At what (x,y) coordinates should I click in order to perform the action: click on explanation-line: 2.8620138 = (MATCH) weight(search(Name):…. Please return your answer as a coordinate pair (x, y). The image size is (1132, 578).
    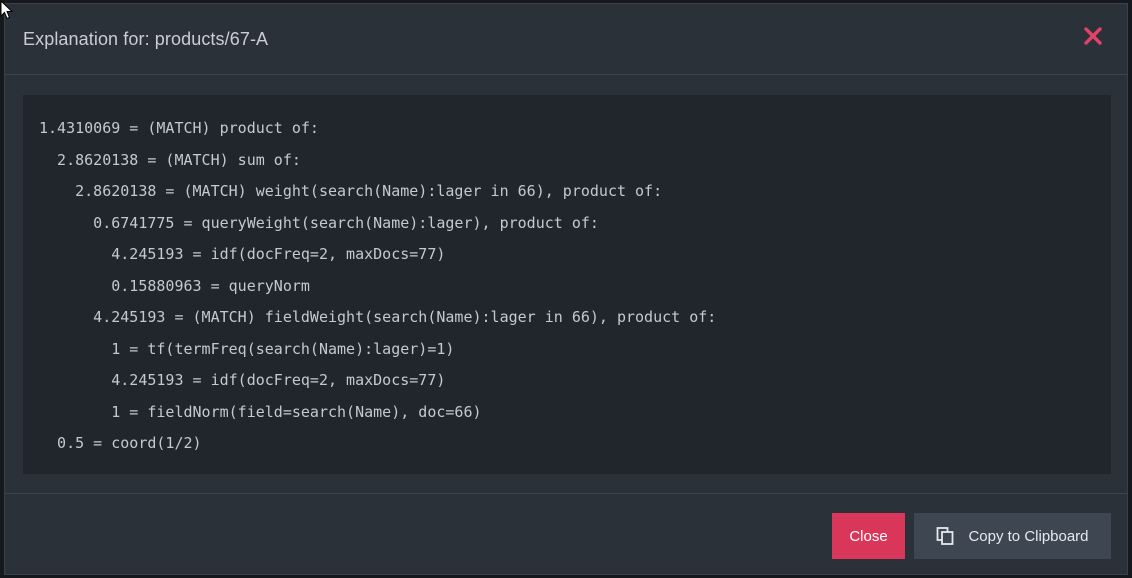
    Looking at the image, I should click on (351, 191).